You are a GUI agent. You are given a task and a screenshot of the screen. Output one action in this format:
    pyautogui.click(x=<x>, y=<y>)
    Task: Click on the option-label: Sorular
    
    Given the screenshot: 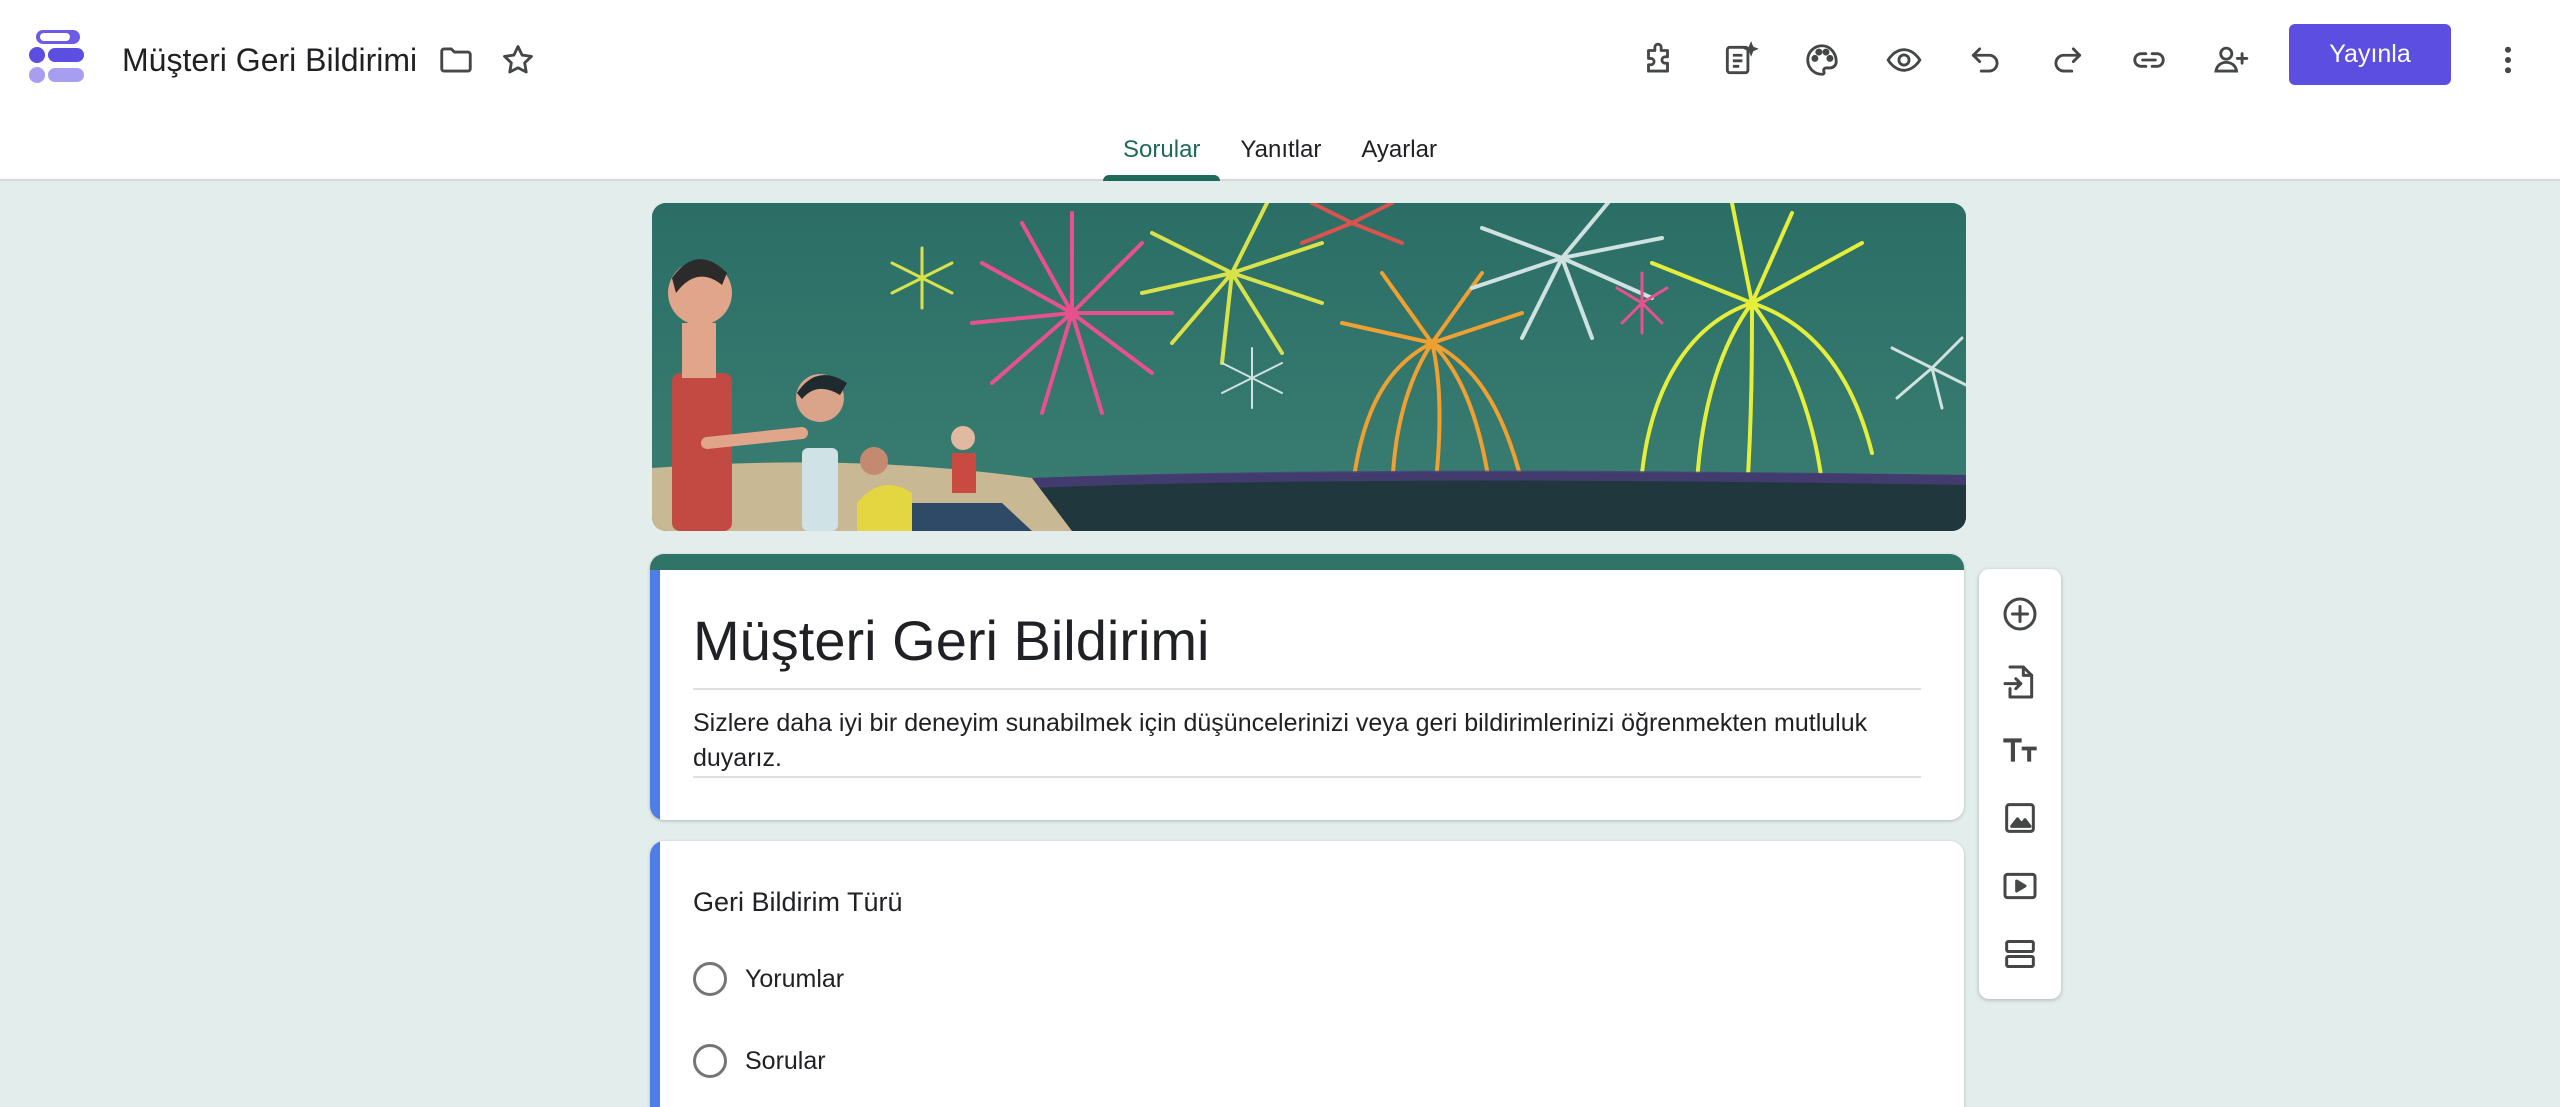 What is the action you would take?
    pyautogui.click(x=785, y=1060)
    